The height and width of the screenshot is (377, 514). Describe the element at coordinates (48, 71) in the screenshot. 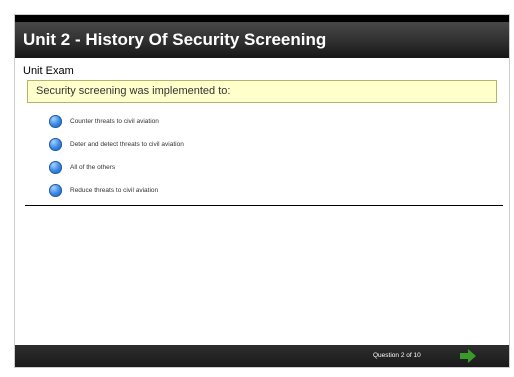

I see `exam-subtitle: Unit Exam` at that location.